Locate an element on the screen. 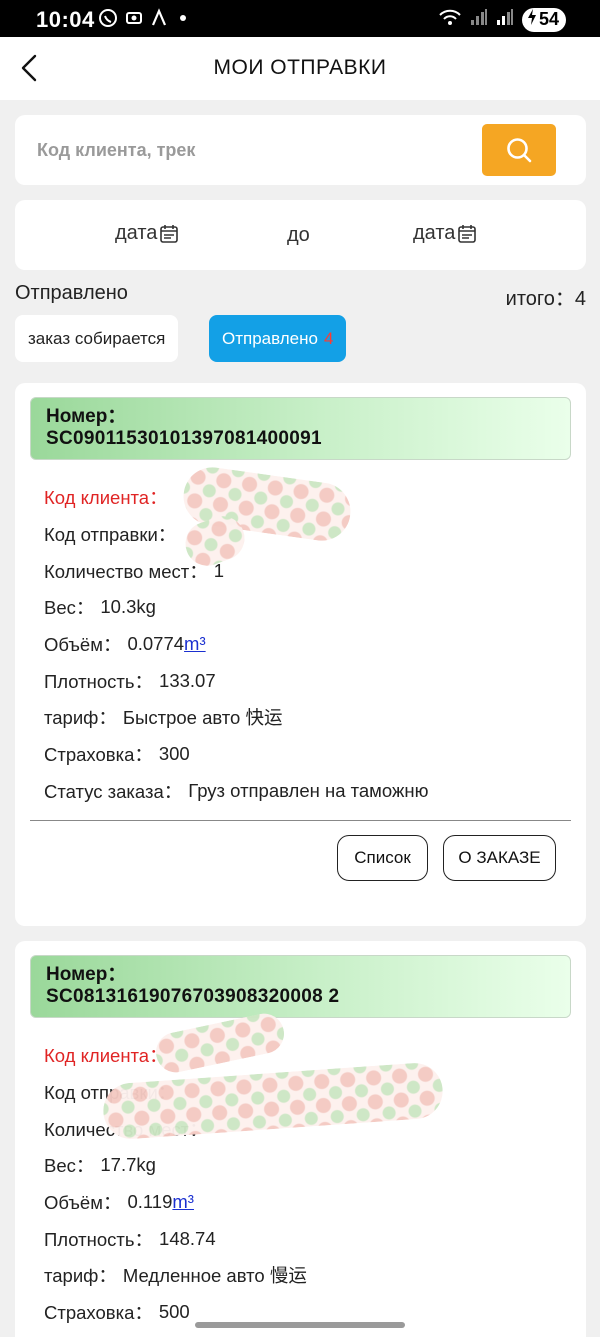 The width and height of the screenshot is (600, 1337). tariff-value: Быстрое авто 快运 is located at coordinates (202, 718).